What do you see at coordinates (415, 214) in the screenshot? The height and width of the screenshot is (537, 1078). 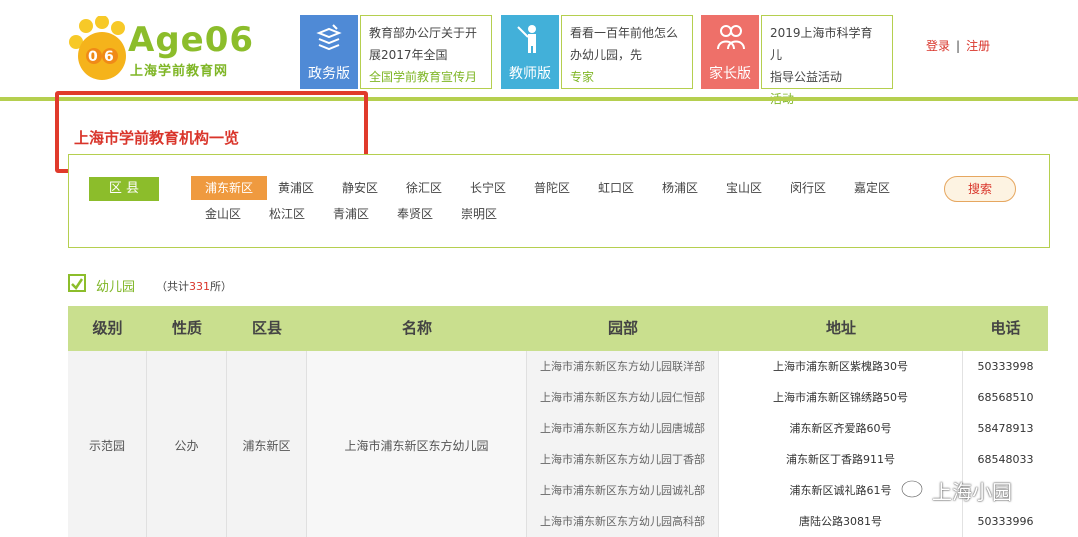 I see `district-option: 奉贤区` at bounding box center [415, 214].